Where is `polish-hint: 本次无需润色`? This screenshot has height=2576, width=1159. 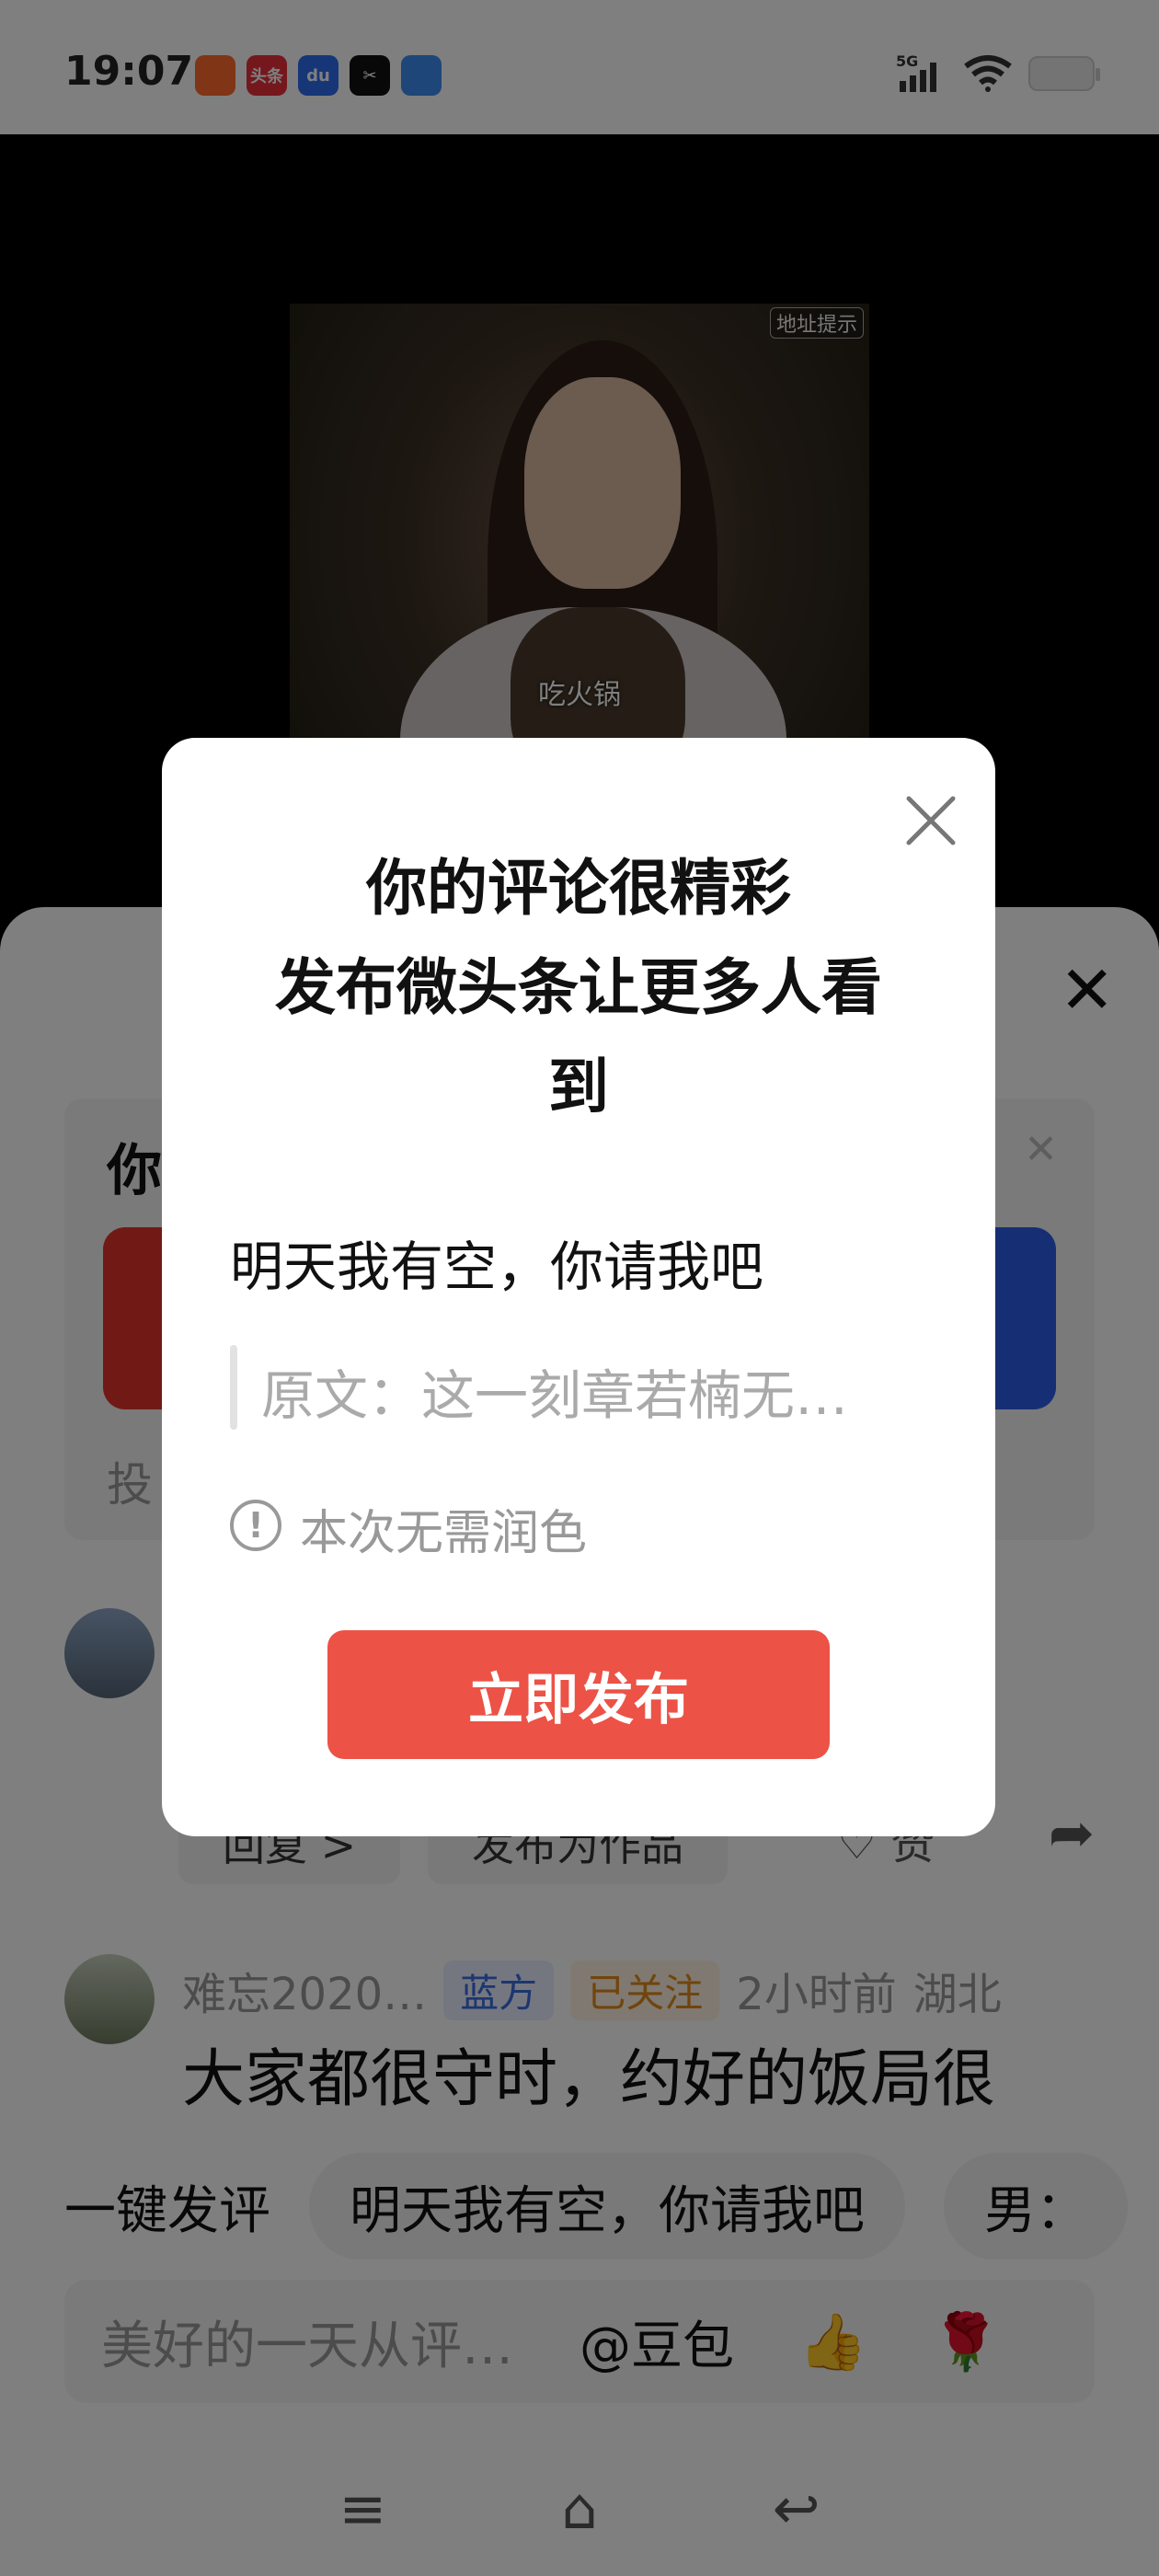
polish-hint: 本次无需润色 is located at coordinates (444, 1533).